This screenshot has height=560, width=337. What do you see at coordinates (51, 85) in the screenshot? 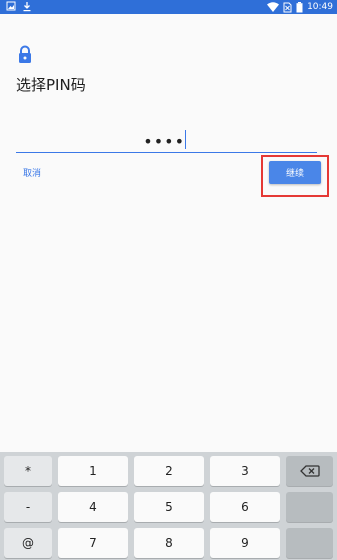
I see `page-title: 选择PIN码` at bounding box center [51, 85].